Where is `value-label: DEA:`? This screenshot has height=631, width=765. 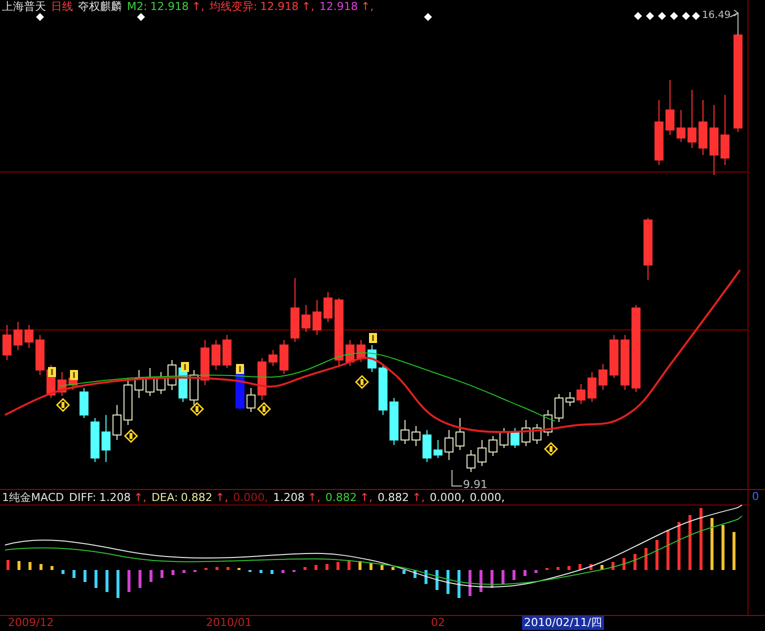 value-label: DEA: is located at coordinates (164, 497).